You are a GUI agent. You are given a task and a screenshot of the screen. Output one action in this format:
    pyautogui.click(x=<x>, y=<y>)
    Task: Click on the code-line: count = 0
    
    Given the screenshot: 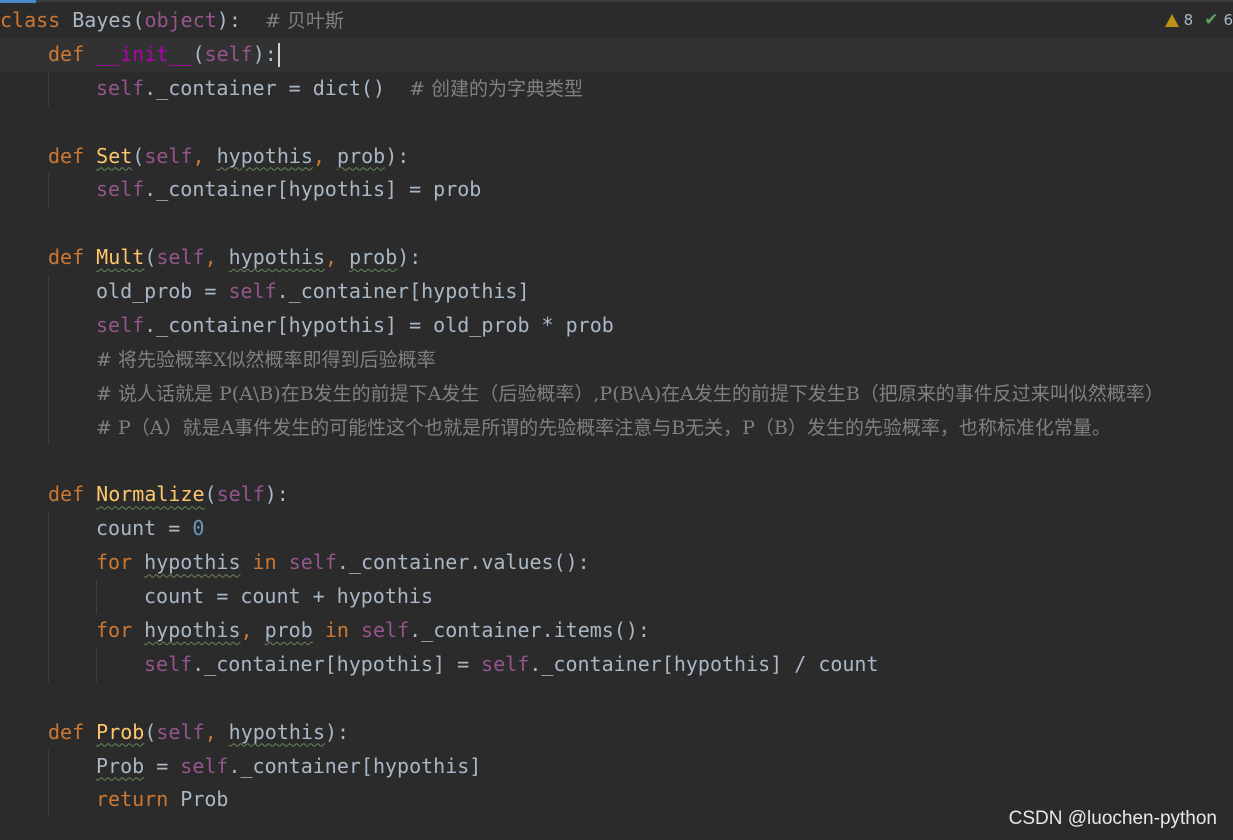 What is the action you would take?
    pyautogui.click(x=616, y=529)
    